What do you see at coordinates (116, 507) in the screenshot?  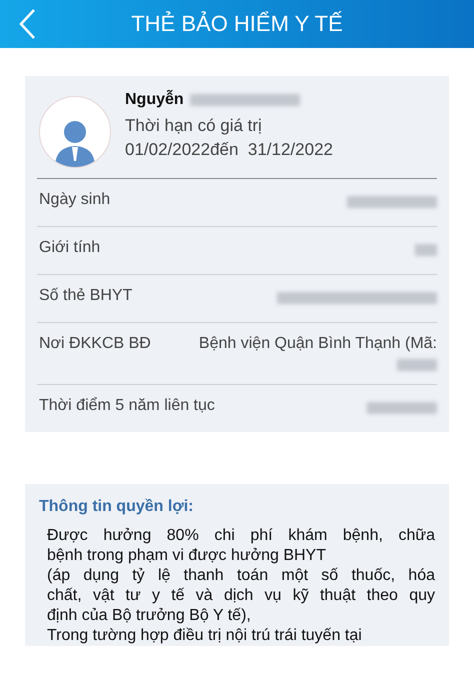 I see `benefits-title: Thông tin quyền lợi:` at bounding box center [116, 507].